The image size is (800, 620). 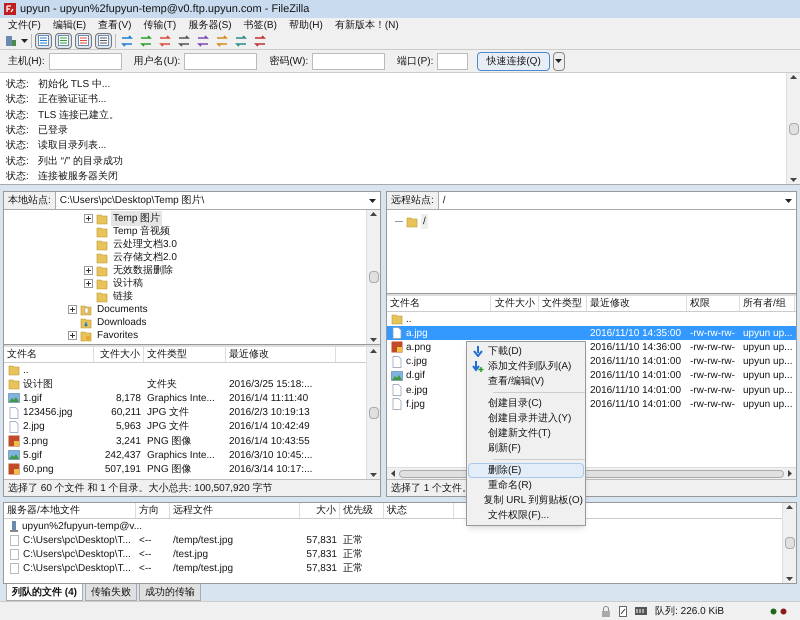 I want to click on file-name: a.png, so click(x=419, y=347).